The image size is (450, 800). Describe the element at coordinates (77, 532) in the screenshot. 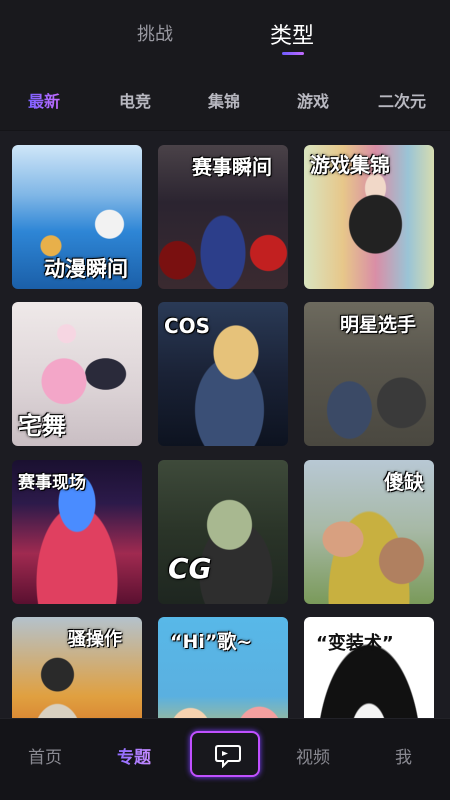

I see `topic-card-live-event: 赛事现场` at that location.